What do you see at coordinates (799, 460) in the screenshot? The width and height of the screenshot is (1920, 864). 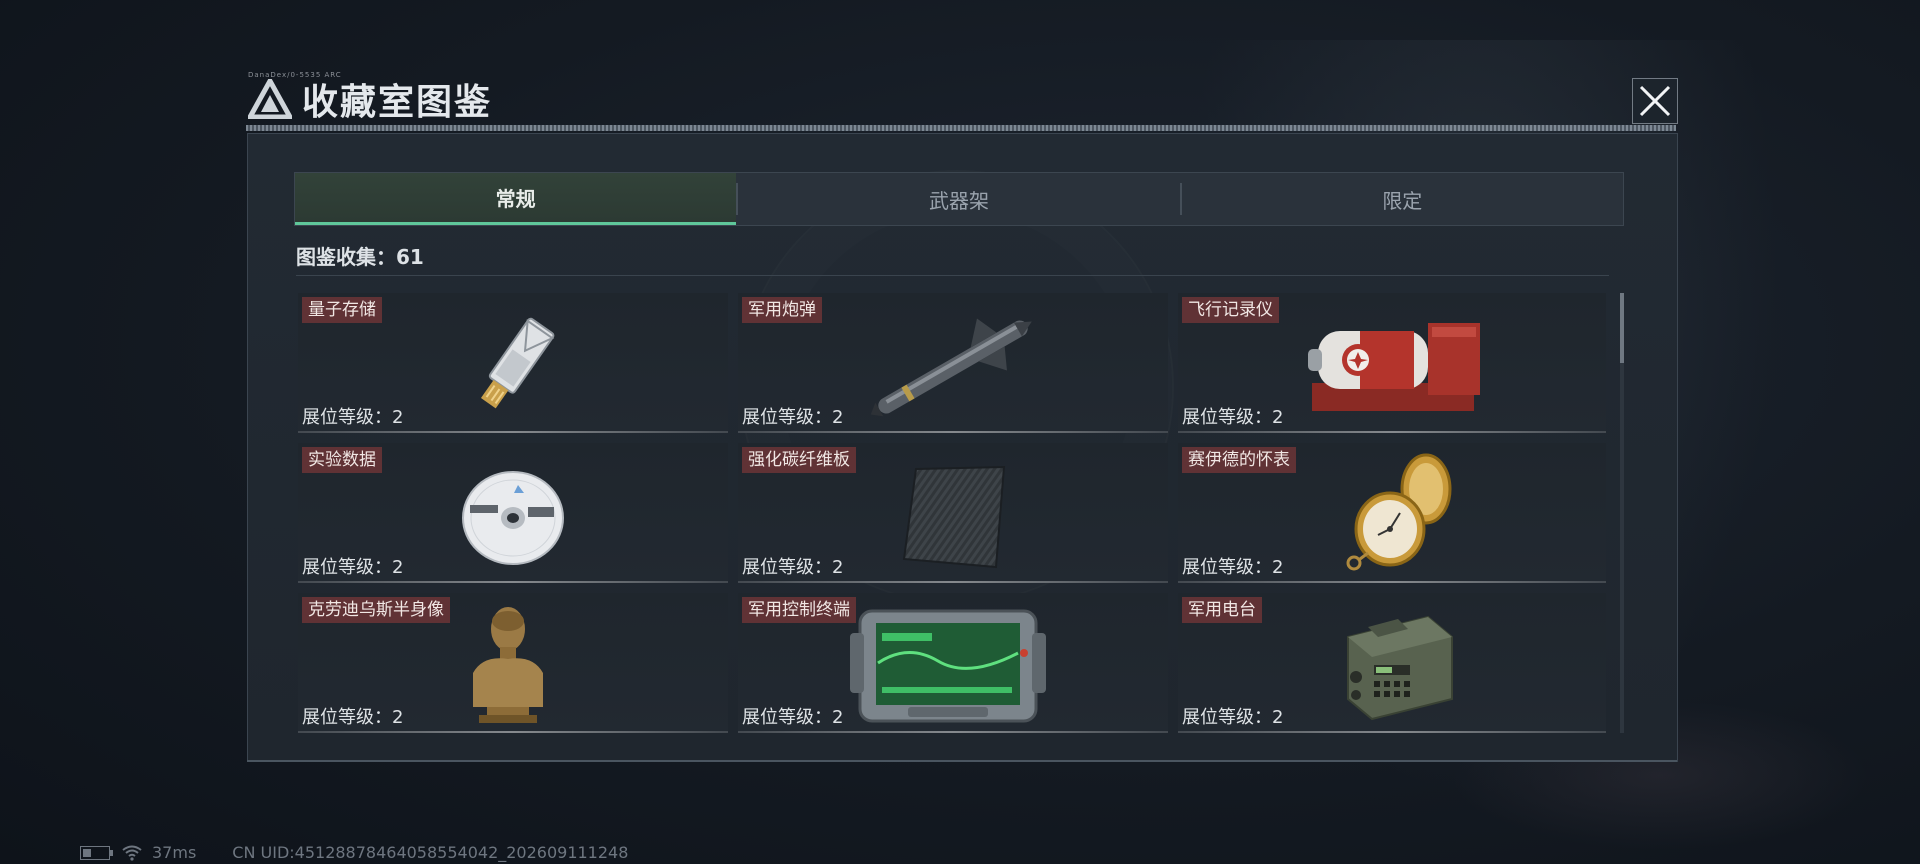 I see `item-name: 强化碳纤维板` at bounding box center [799, 460].